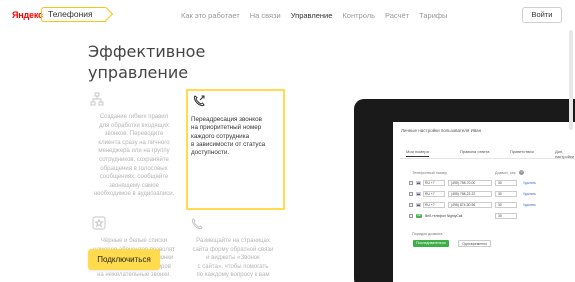 The width and height of the screenshot is (575, 282). I want to click on nav-control: Контроль, so click(358, 15).